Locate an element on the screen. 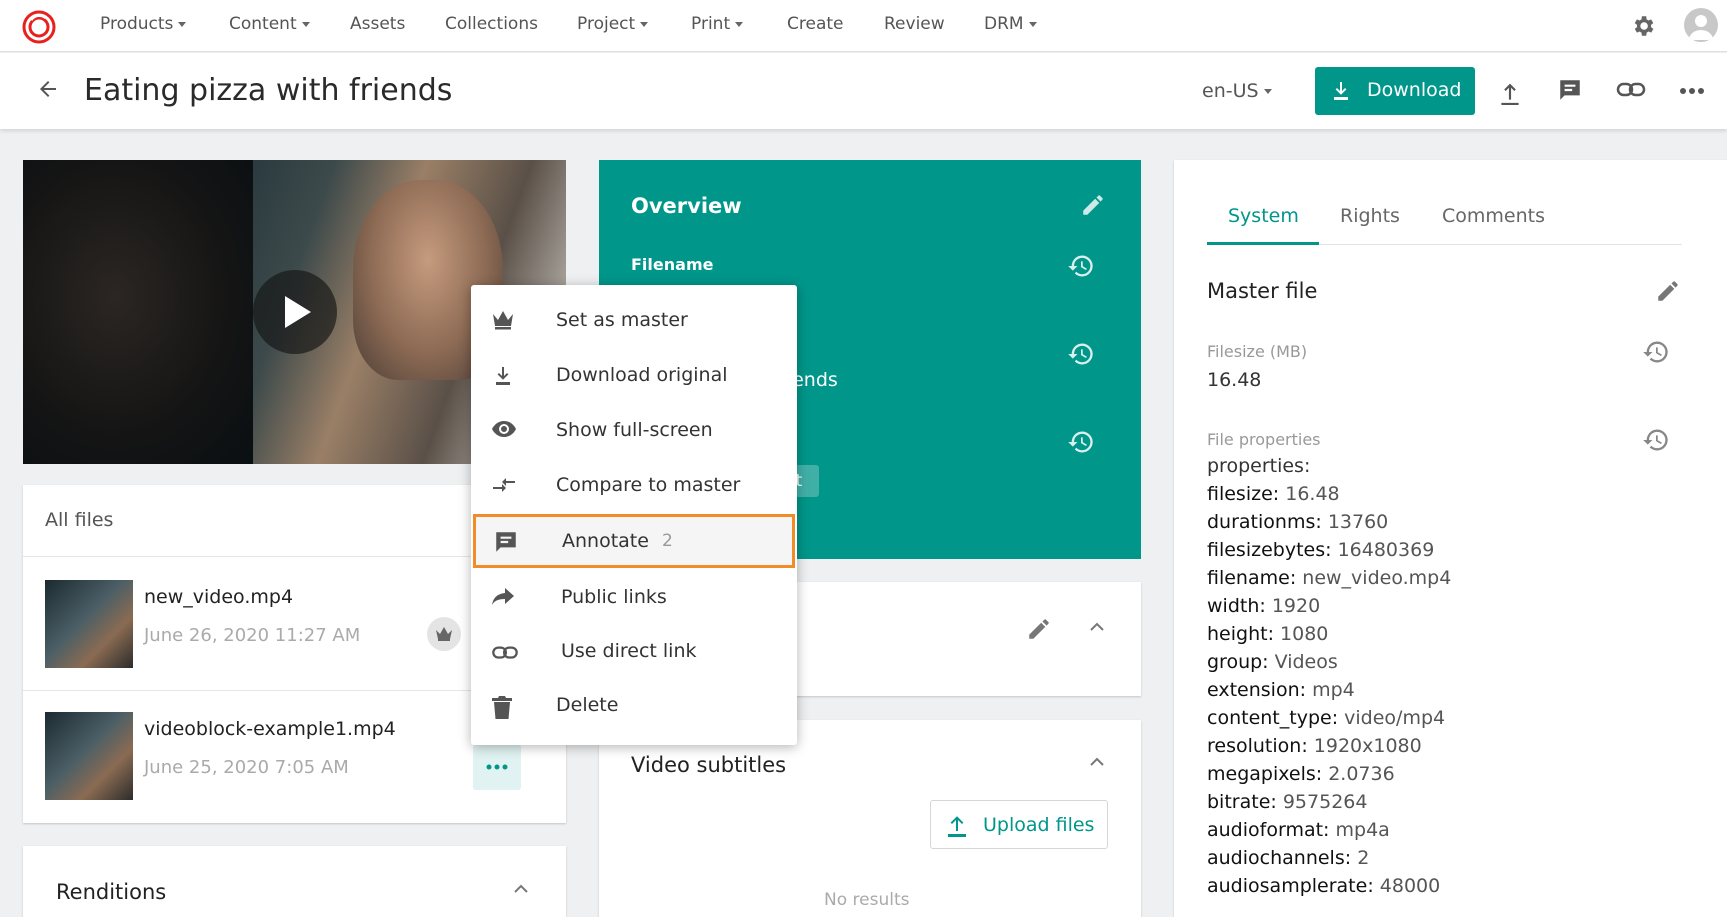  tab-comments: Comments is located at coordinates (1493, 216).